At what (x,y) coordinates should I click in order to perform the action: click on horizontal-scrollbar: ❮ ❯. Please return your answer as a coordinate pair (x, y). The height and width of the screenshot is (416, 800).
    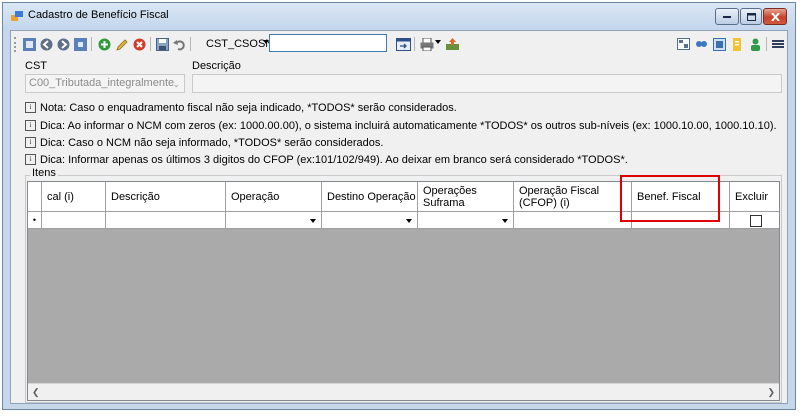
    Looking at the image, I should click on (403, 391).